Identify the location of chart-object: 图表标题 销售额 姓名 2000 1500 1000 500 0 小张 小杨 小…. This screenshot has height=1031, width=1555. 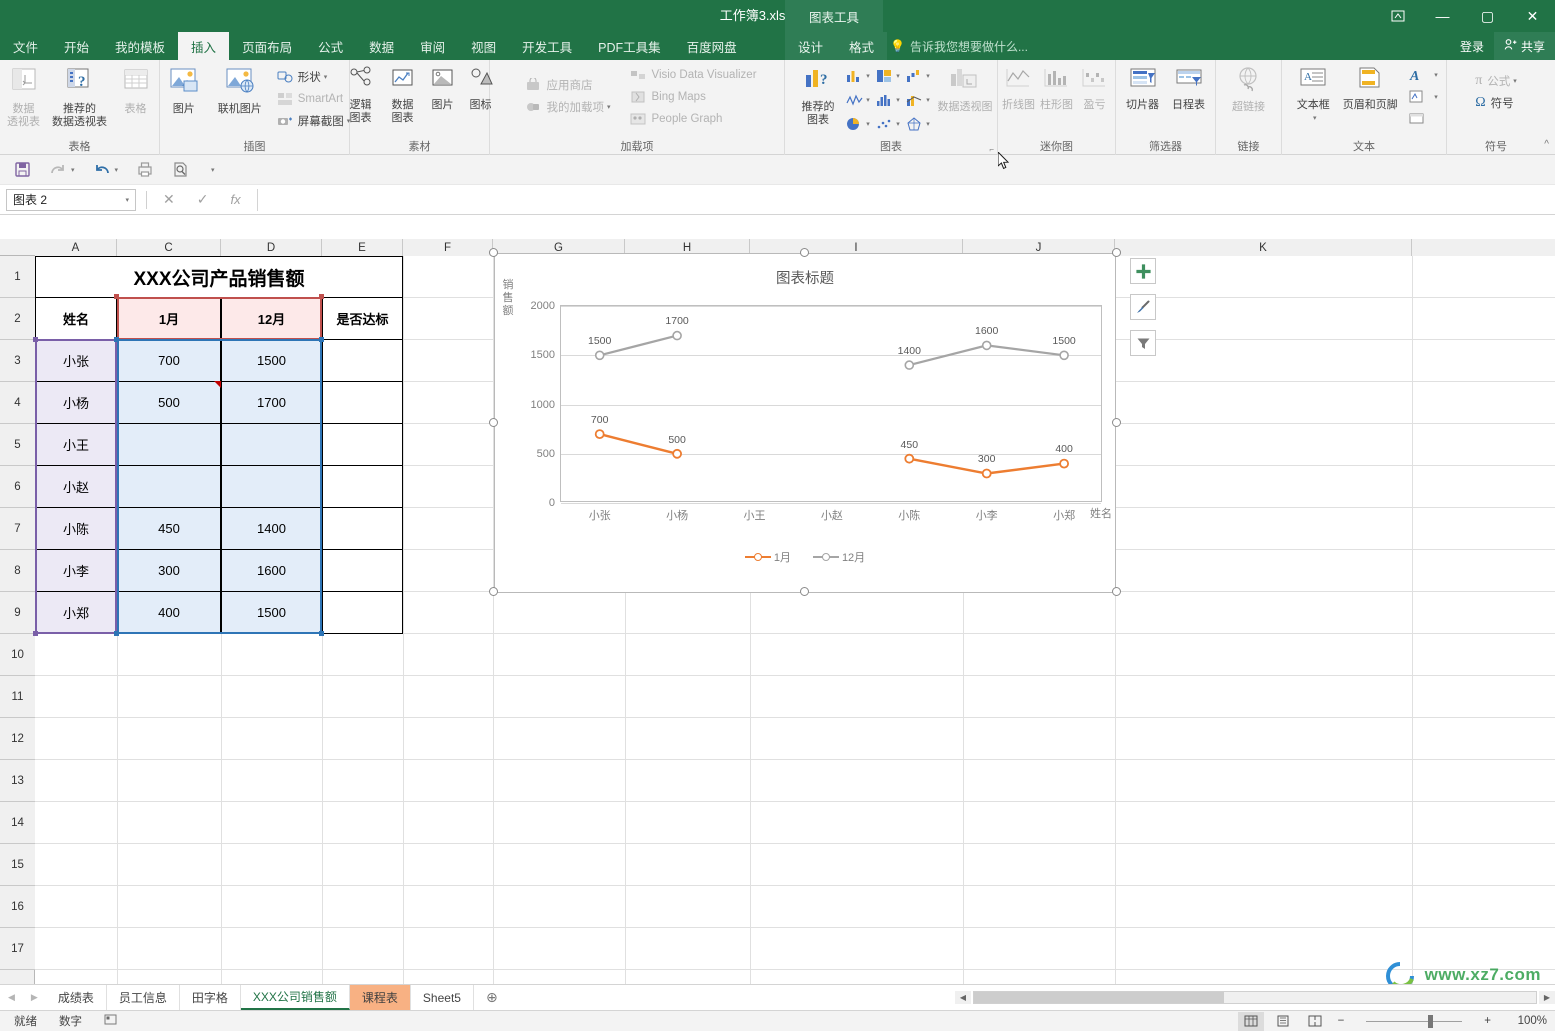
(805, 422).